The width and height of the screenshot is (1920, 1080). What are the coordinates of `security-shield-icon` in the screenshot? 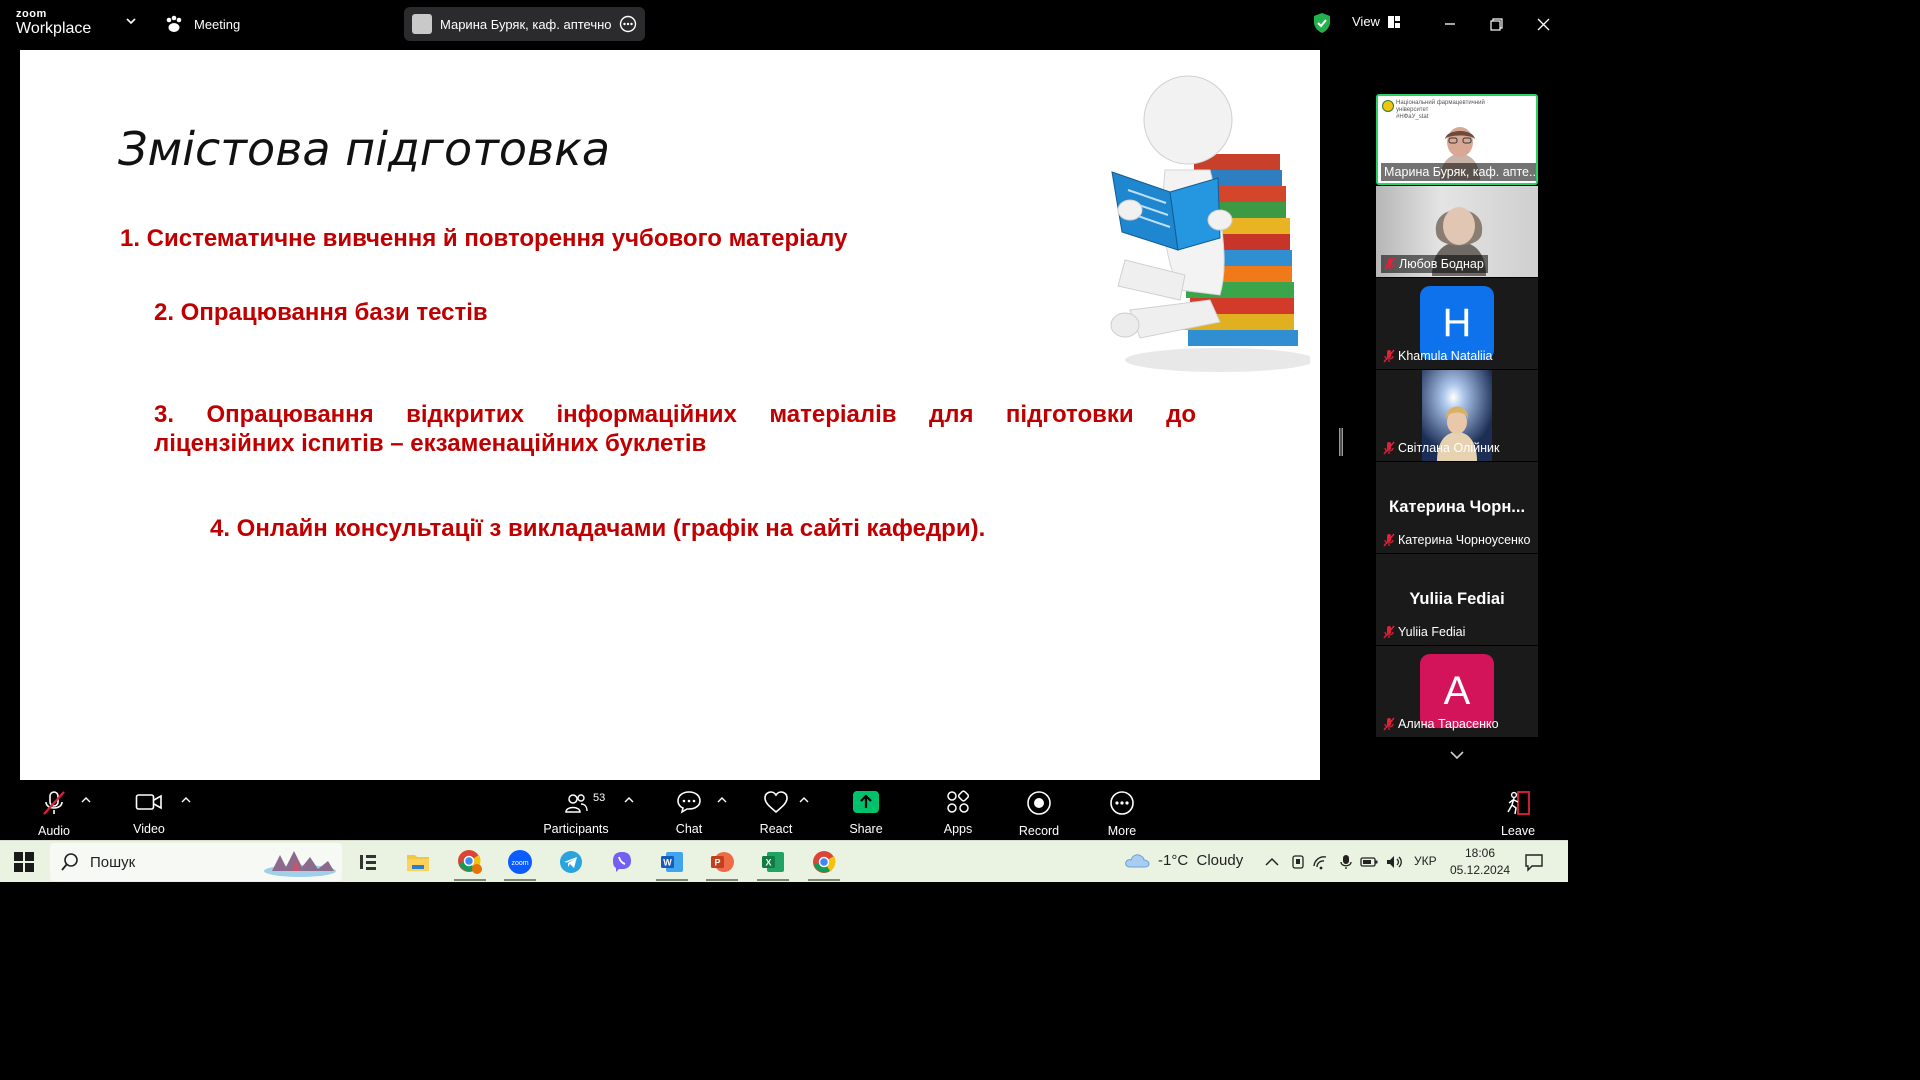 It's located at (1322, 23).